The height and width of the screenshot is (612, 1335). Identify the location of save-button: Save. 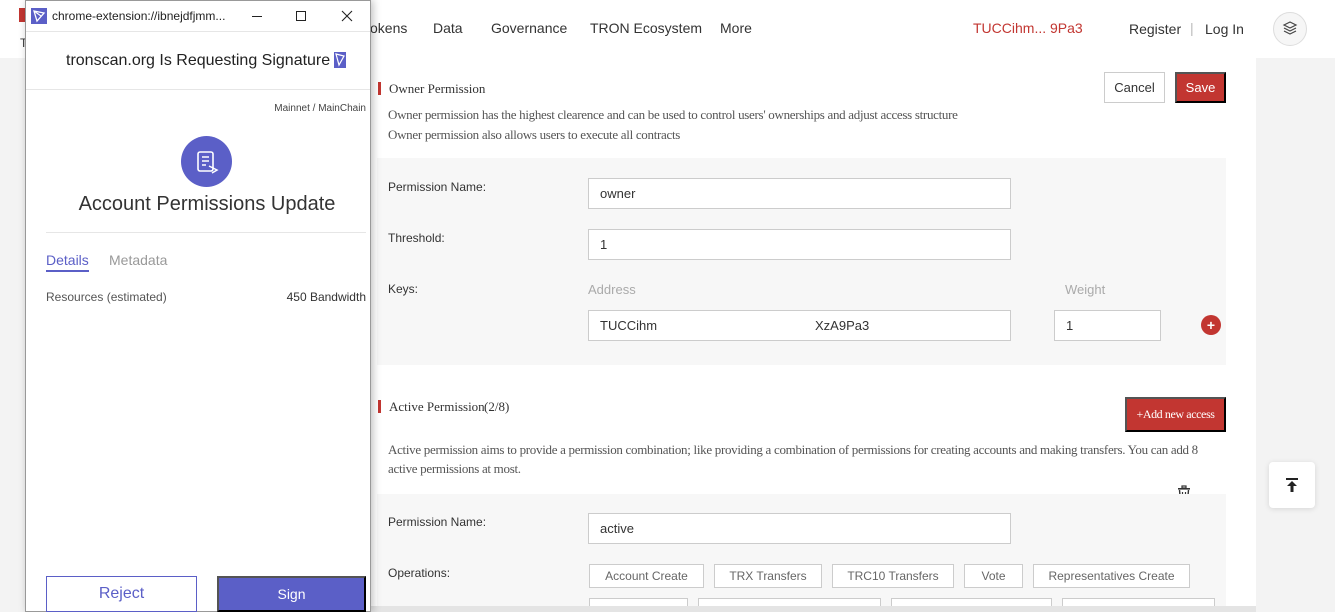
(1200, 87).